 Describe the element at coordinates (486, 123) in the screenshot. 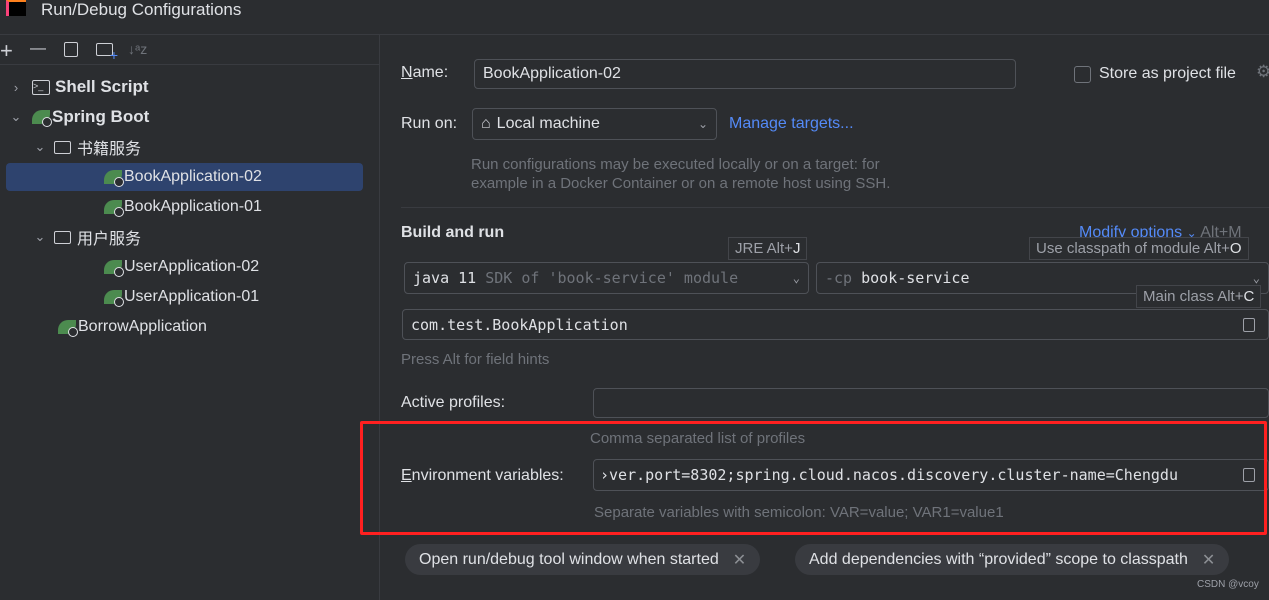

I see `home-icon: ⌂` at that location.